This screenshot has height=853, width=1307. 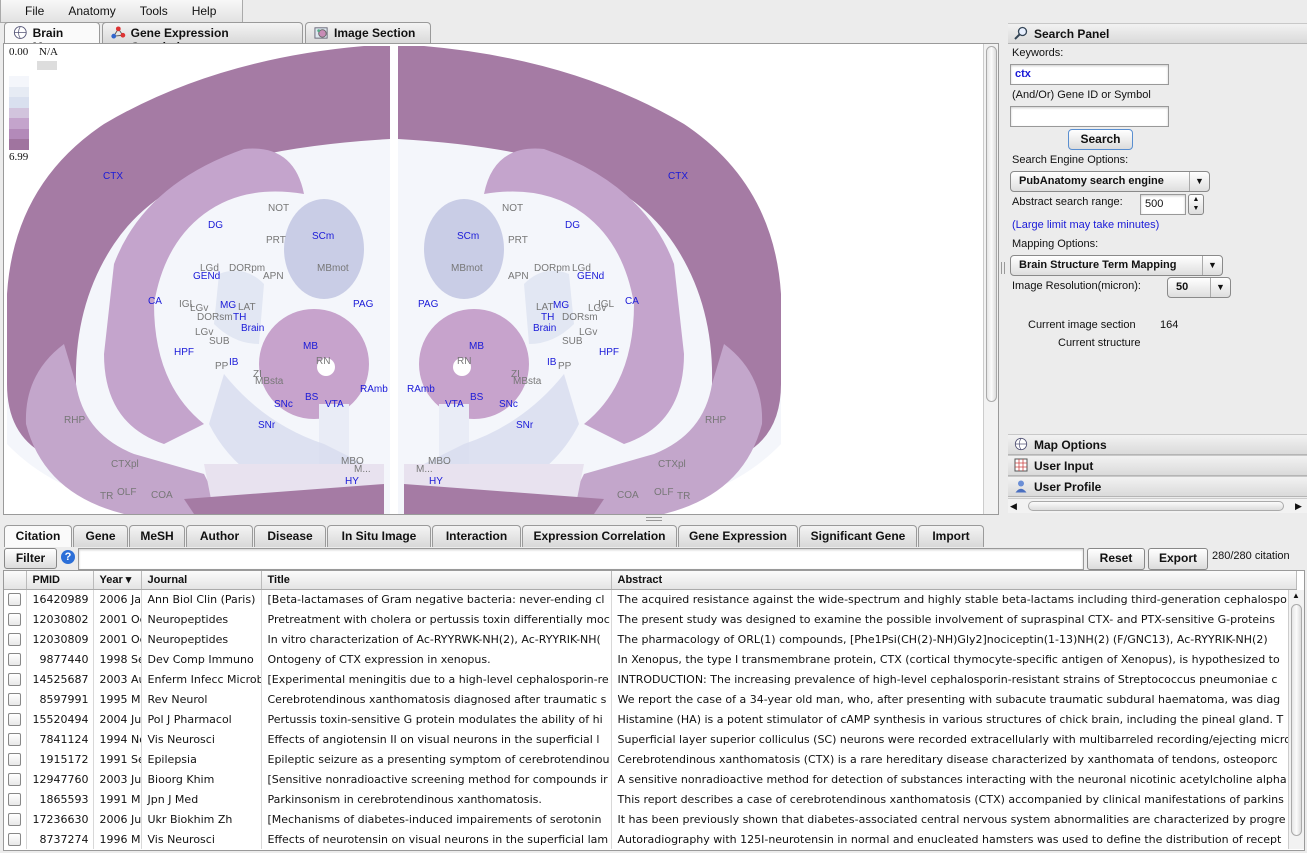 What do you see at coordinates (1116, 559) in the screenshot?
I see `reset-button: Reset` at bounding box center [1116, 559].